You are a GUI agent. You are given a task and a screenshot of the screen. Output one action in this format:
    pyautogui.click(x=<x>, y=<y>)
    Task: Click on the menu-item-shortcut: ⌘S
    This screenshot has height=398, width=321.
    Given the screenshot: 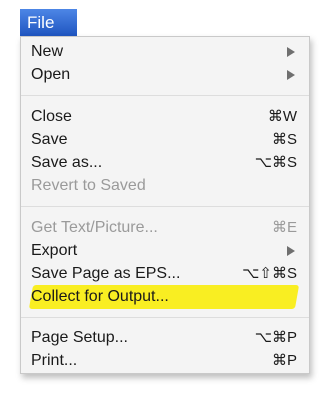 What is the action you would take?
    pyautogui.click(x=284, y=139)
    